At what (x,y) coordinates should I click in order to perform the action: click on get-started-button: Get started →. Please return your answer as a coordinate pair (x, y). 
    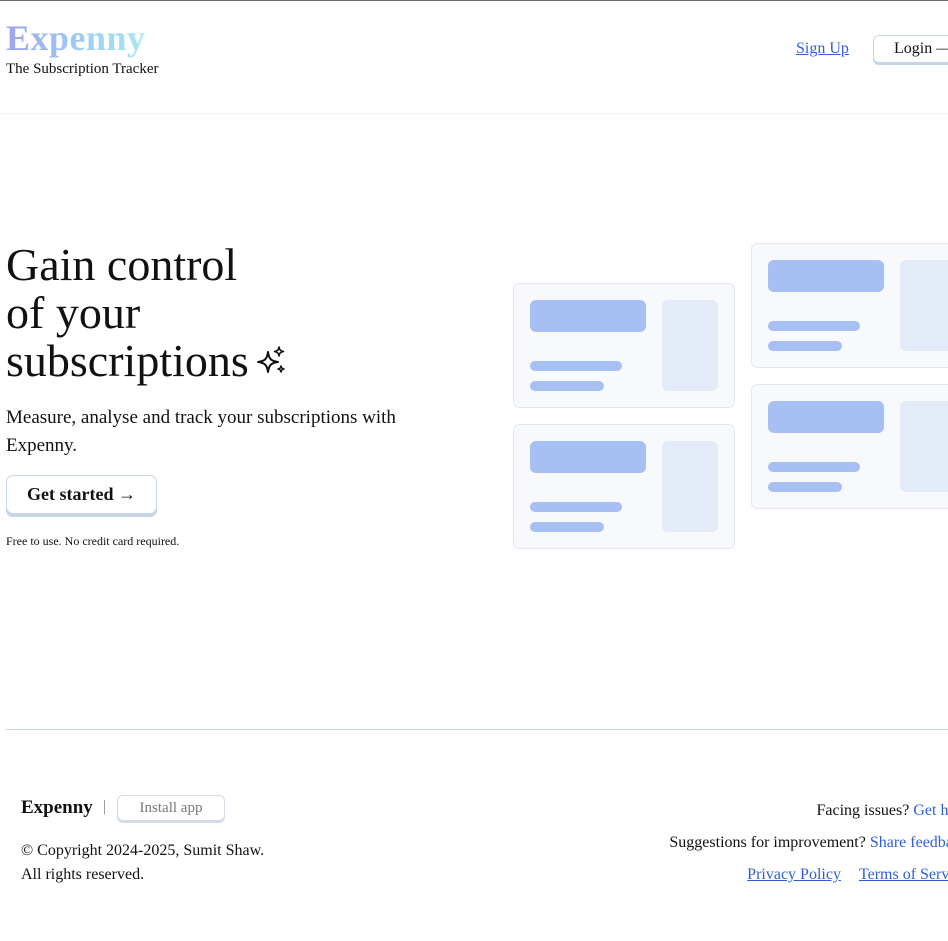
    Looking at the image, I should click on (81, 494).